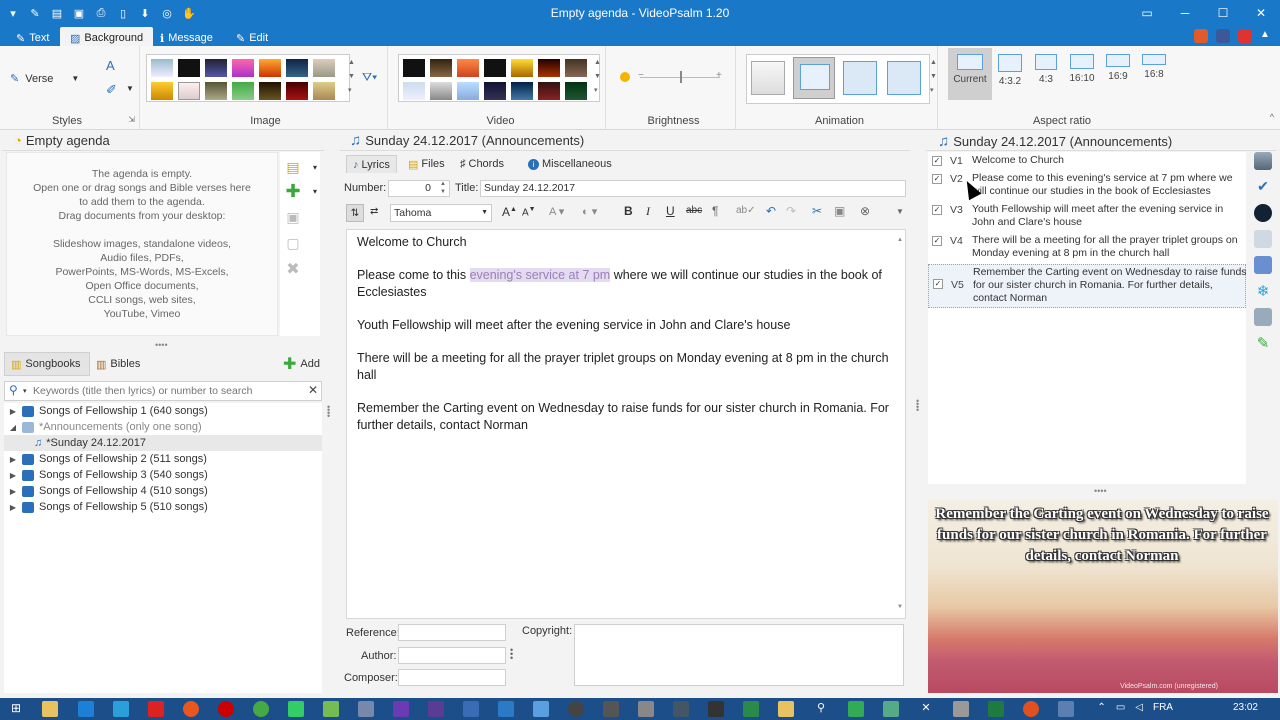 This screenshot has height=720, width=1280. What do you see at coordinates (293, 269) in the screenshot?
I see `delete-icon: ✖` at bounding box center [293, 269].